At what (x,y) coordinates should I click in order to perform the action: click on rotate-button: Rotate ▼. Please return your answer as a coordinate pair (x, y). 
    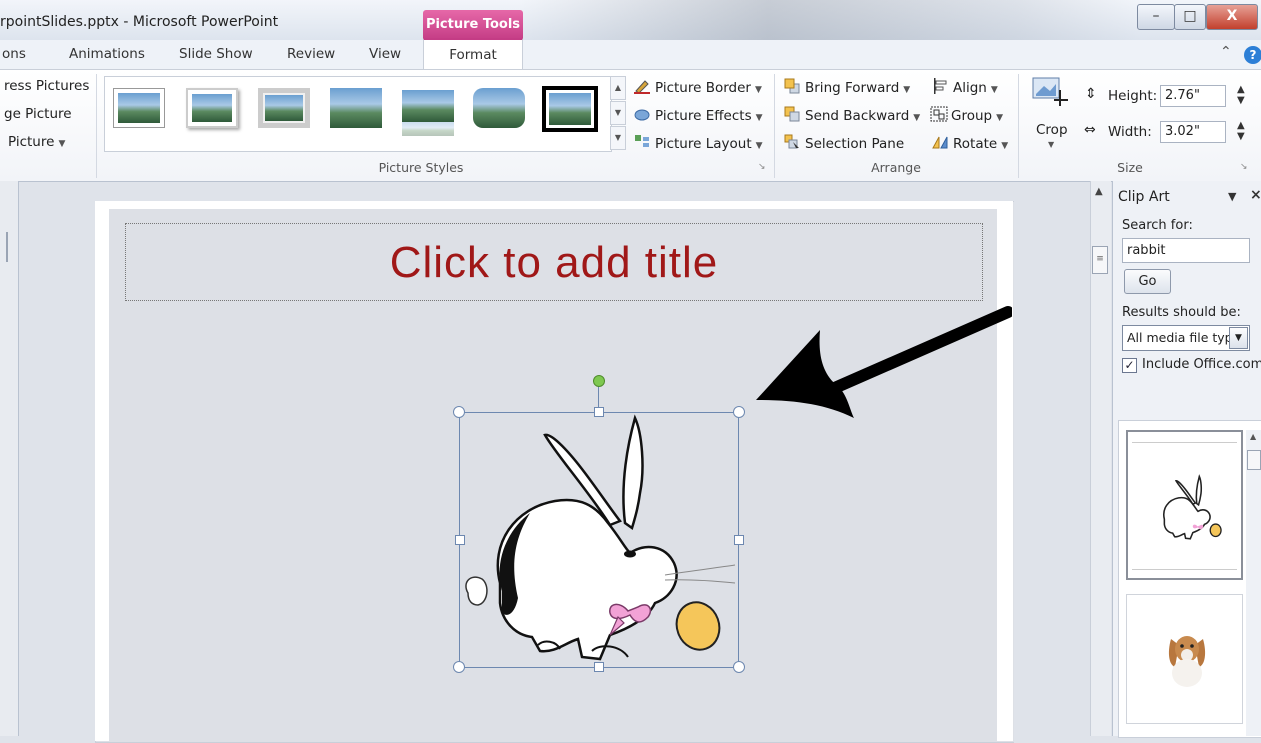
    Looking at the image, I should click on (970, 143).